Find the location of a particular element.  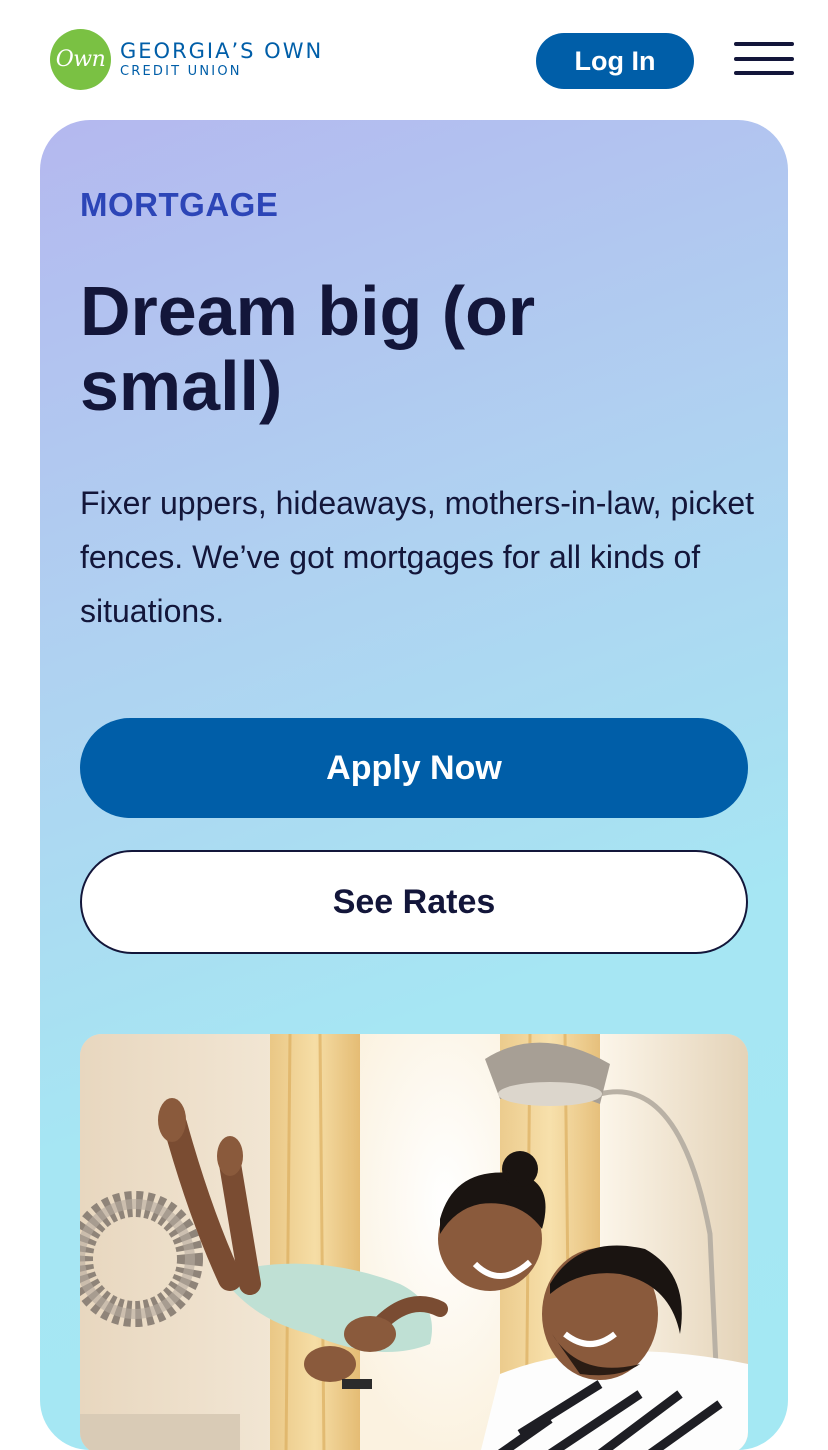

login-button: Log In is located at coordinates (615, 61).